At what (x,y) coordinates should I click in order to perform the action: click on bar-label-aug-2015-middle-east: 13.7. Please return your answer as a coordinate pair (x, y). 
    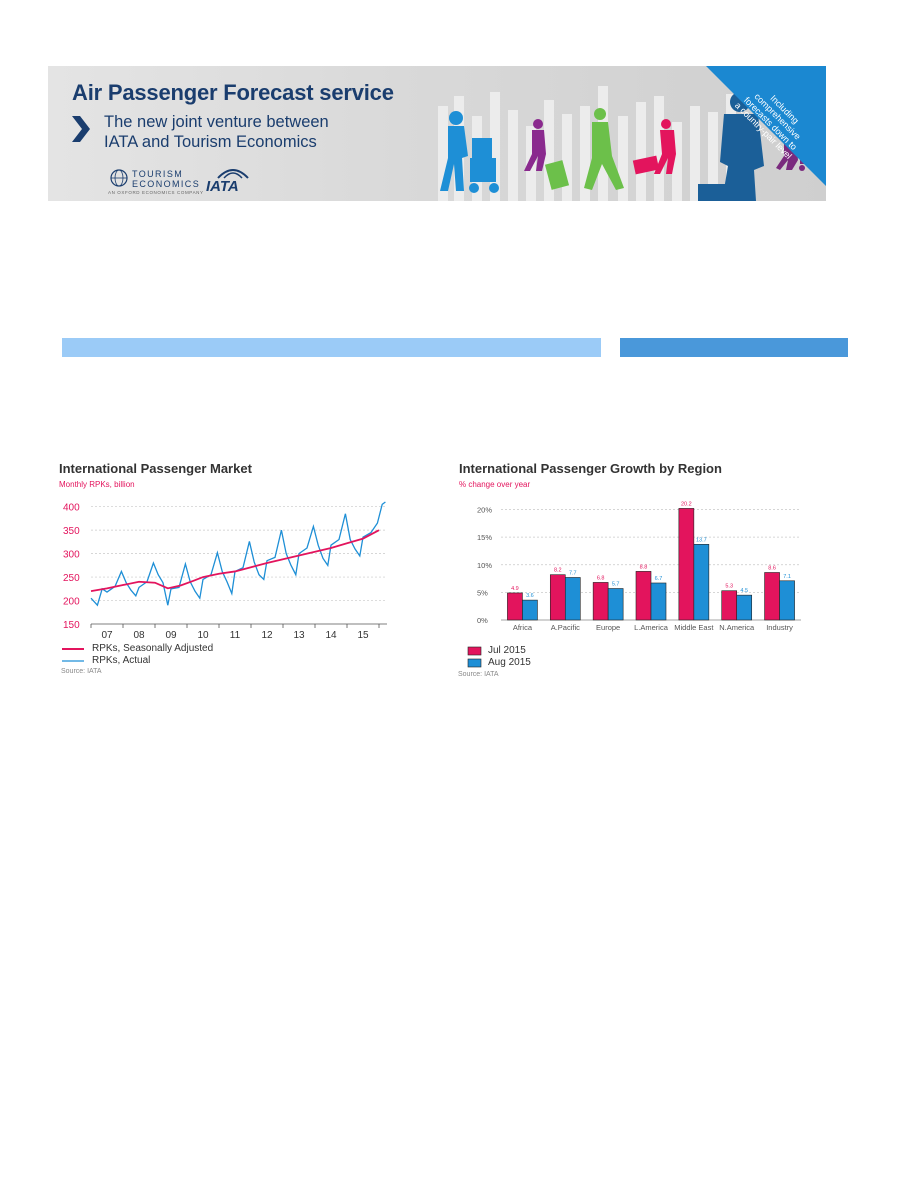
    Looking at the image, I should click on (701, 540).